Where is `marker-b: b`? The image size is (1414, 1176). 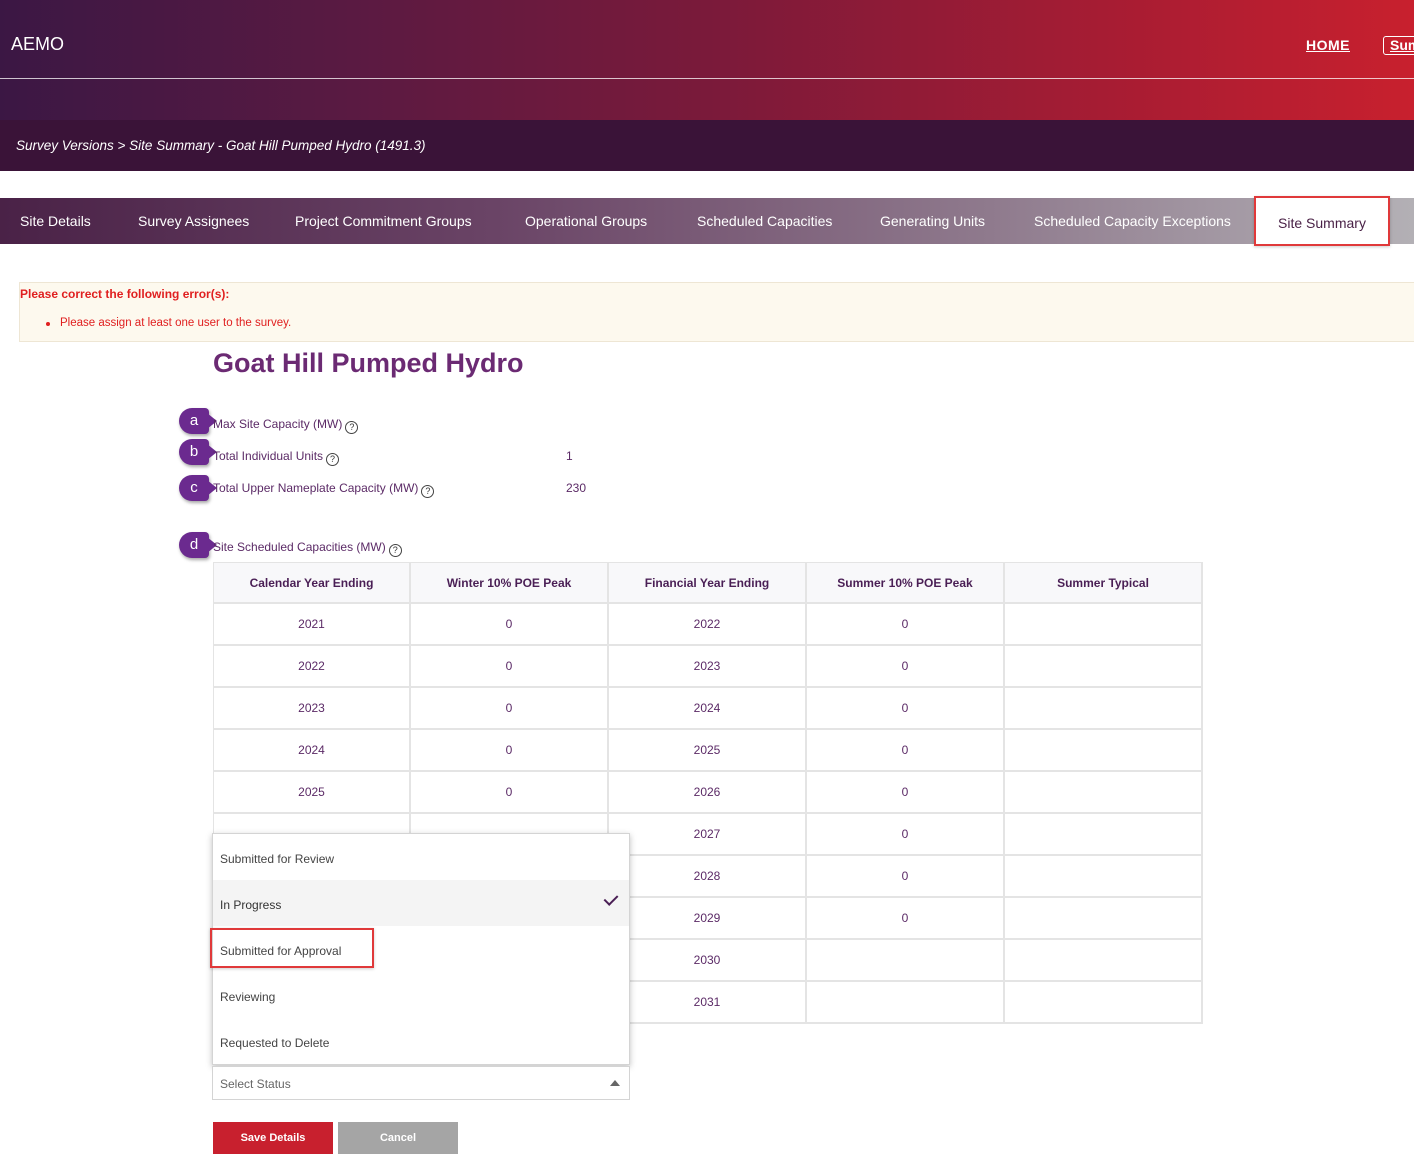 marker-b: b is located at coordinates (198, 452).